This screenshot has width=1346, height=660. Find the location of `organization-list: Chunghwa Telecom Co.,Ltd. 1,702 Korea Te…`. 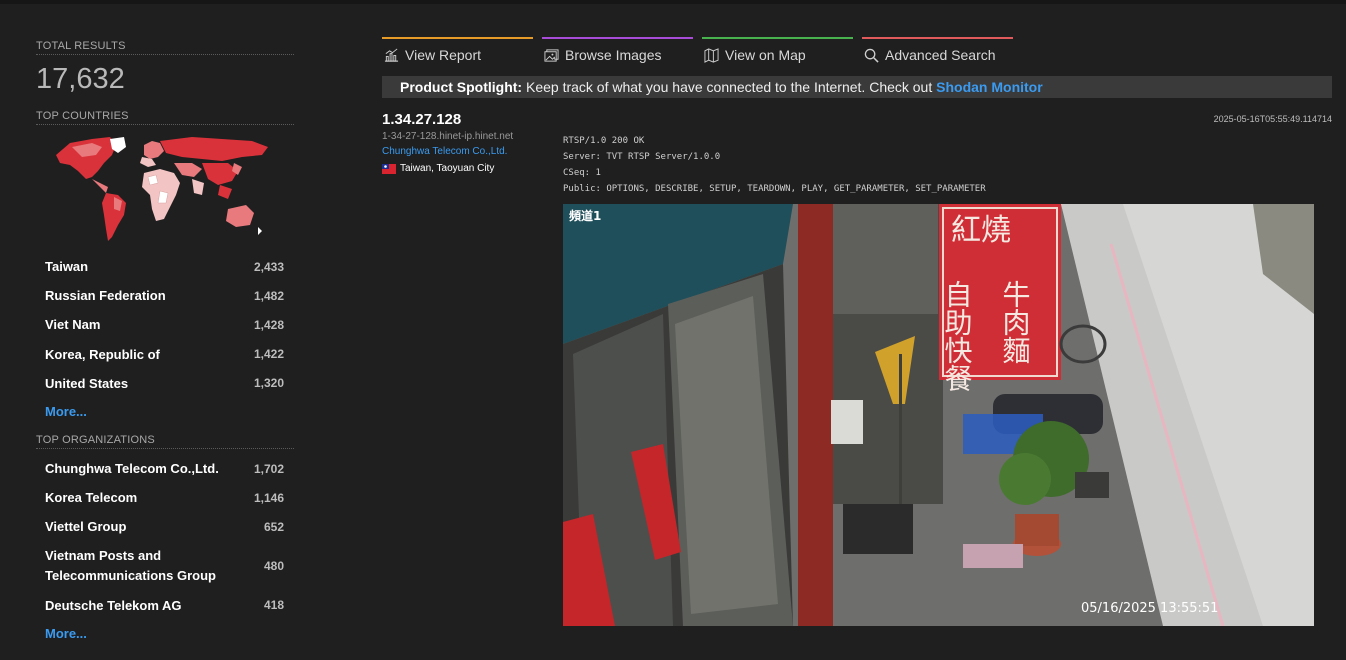

organization-list: Chunghwa Telecom Co.,Ltd. 1,702 Korea Te… is located at coordinates (165, 551).